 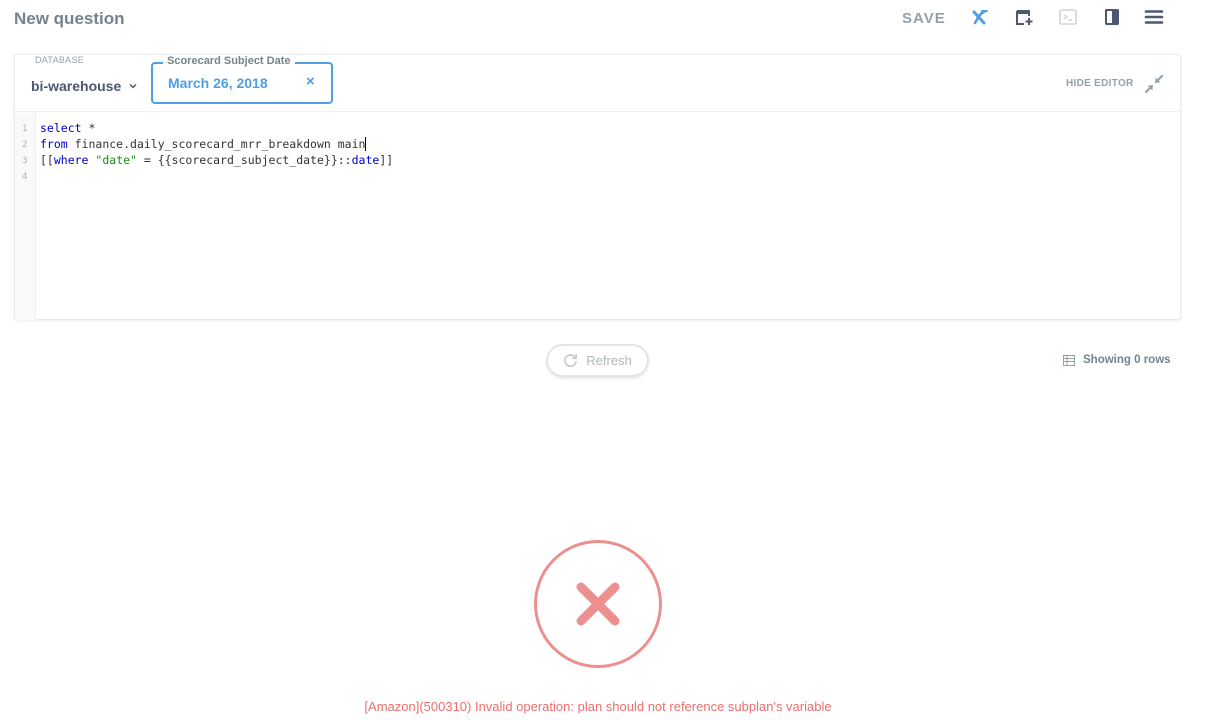 I want to click on page-title: New question, so click(x=69, y=18).